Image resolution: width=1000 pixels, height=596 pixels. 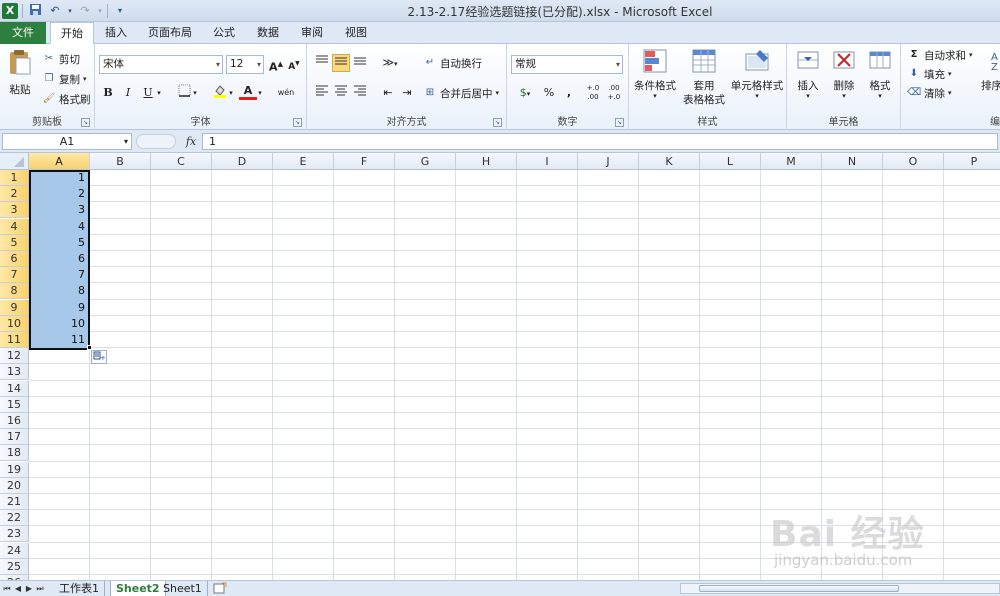 I want to click on font-size-select: 12 ▾, so click(x=245, y=64).